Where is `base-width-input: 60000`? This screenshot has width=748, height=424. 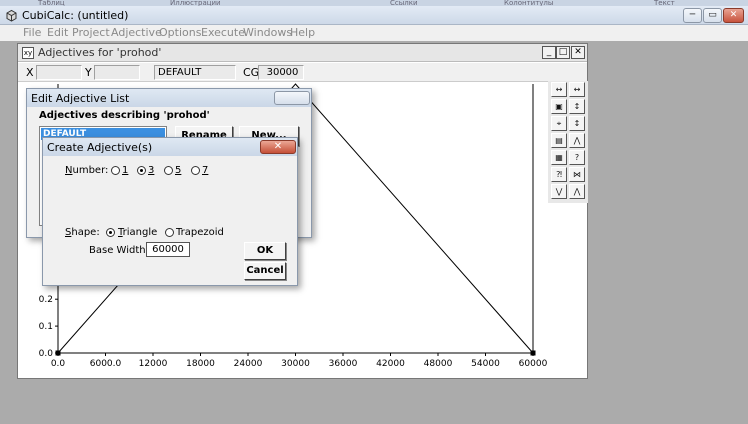 base-width-input: 60000 is located at coordinates (168, 249).